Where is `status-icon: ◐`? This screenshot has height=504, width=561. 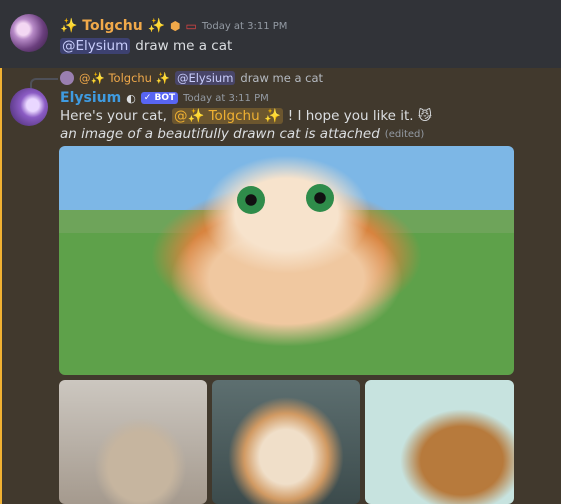
status-icon: ◐ is located at coordinates (131, 98).